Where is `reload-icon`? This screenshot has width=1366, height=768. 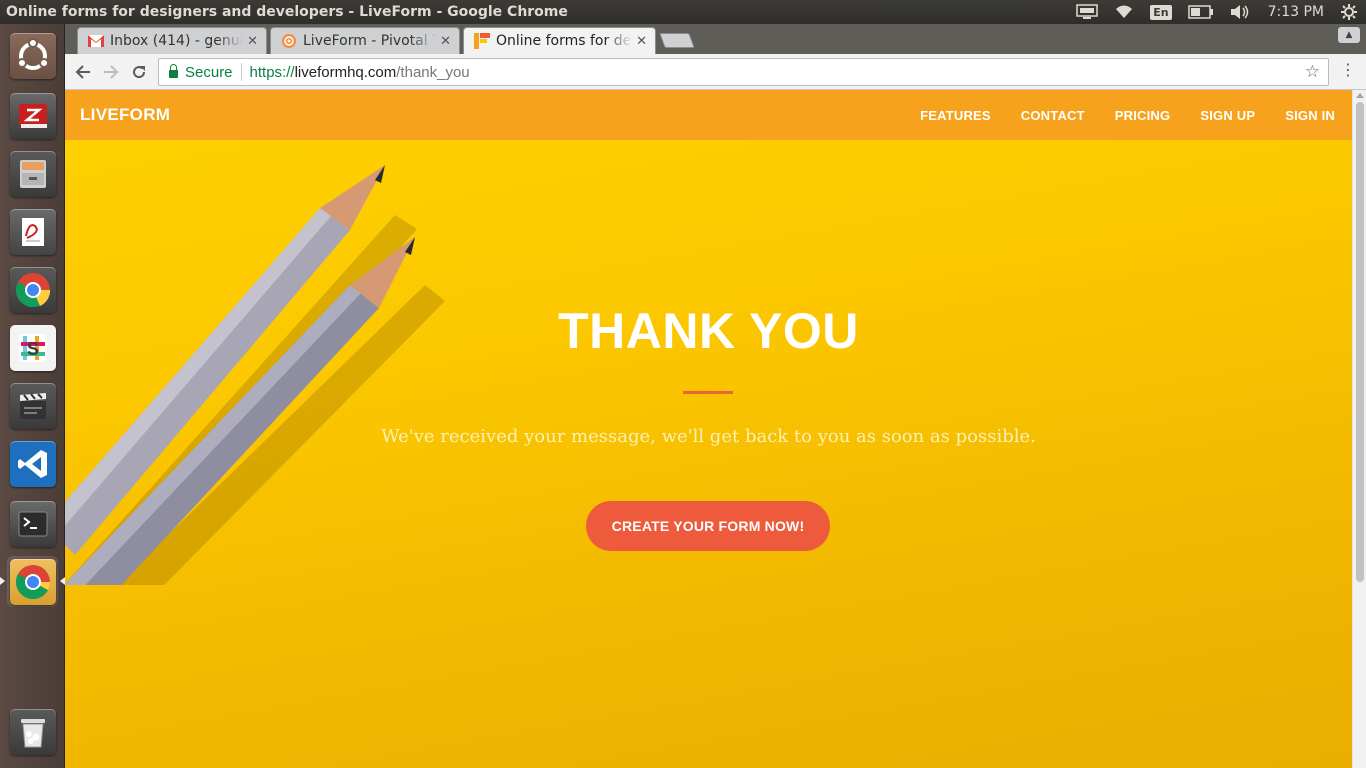
reload-icon is located at coordinates (139, 72).